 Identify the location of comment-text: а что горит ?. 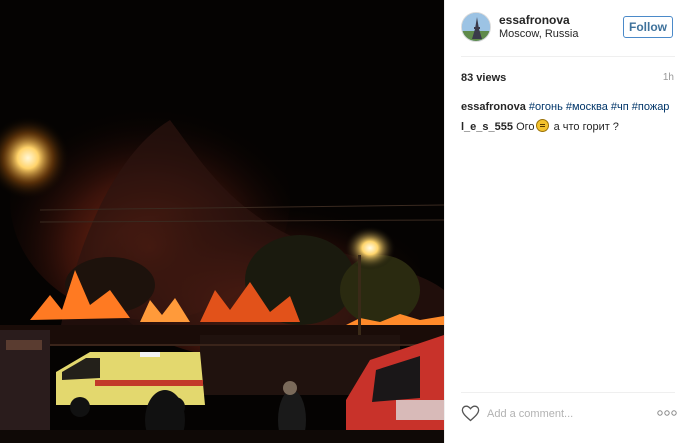
(584, 127).